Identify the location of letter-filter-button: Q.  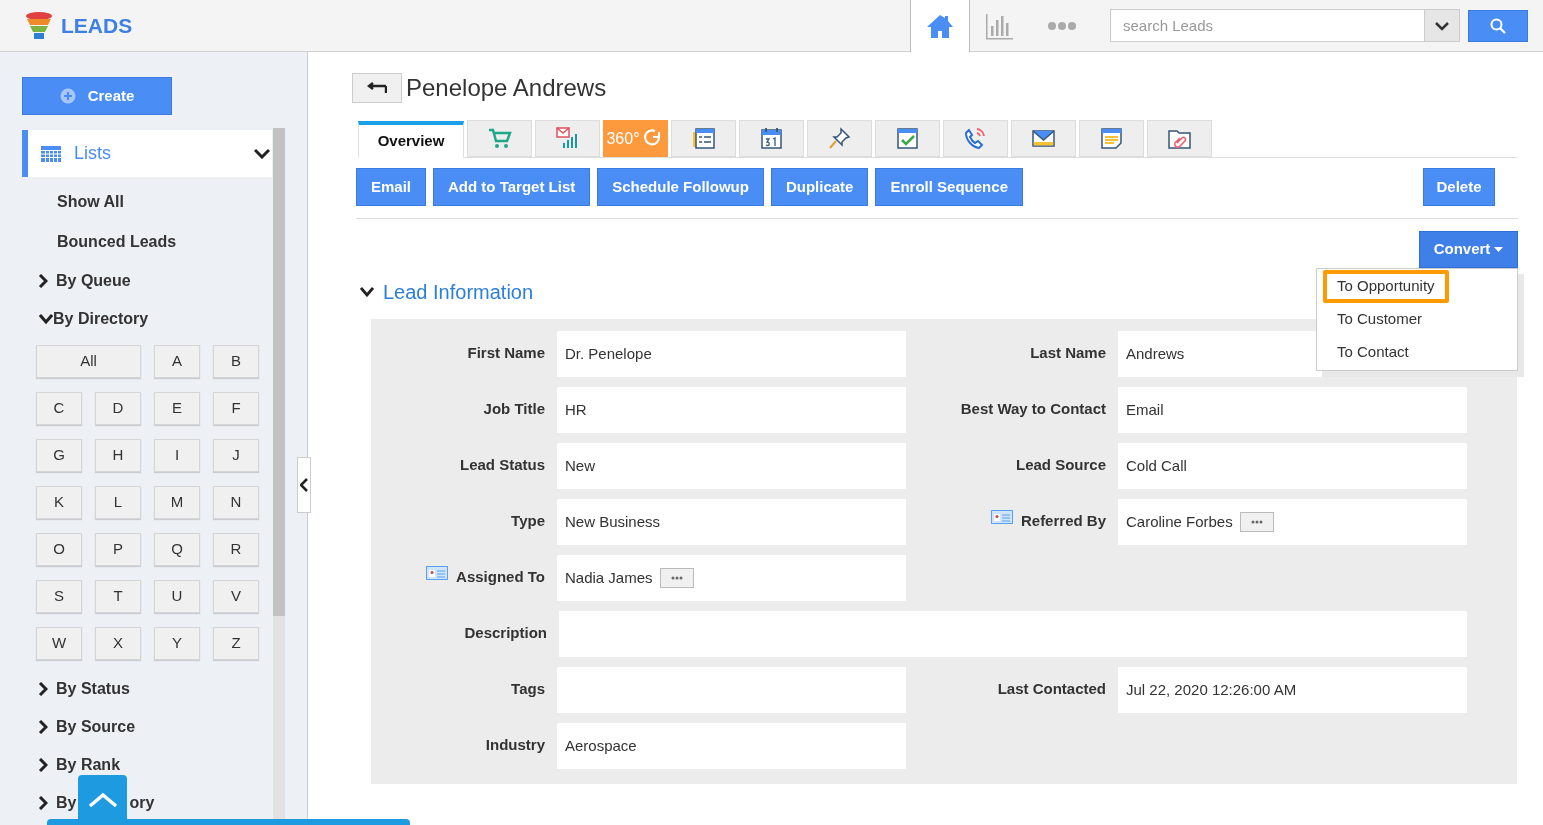
(177, 549).